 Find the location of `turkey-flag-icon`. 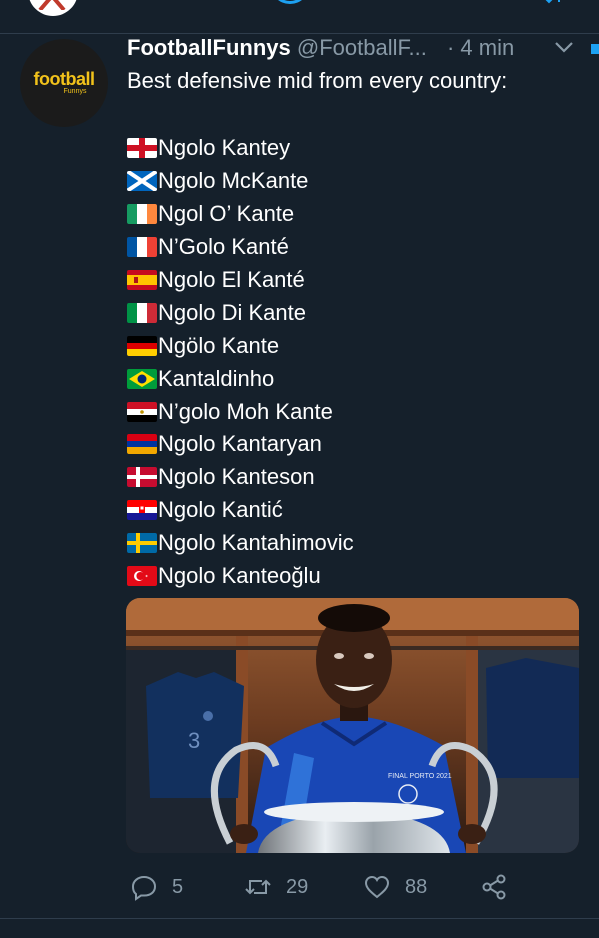

turkey-flag-icon is located at coordinates (142, 576).